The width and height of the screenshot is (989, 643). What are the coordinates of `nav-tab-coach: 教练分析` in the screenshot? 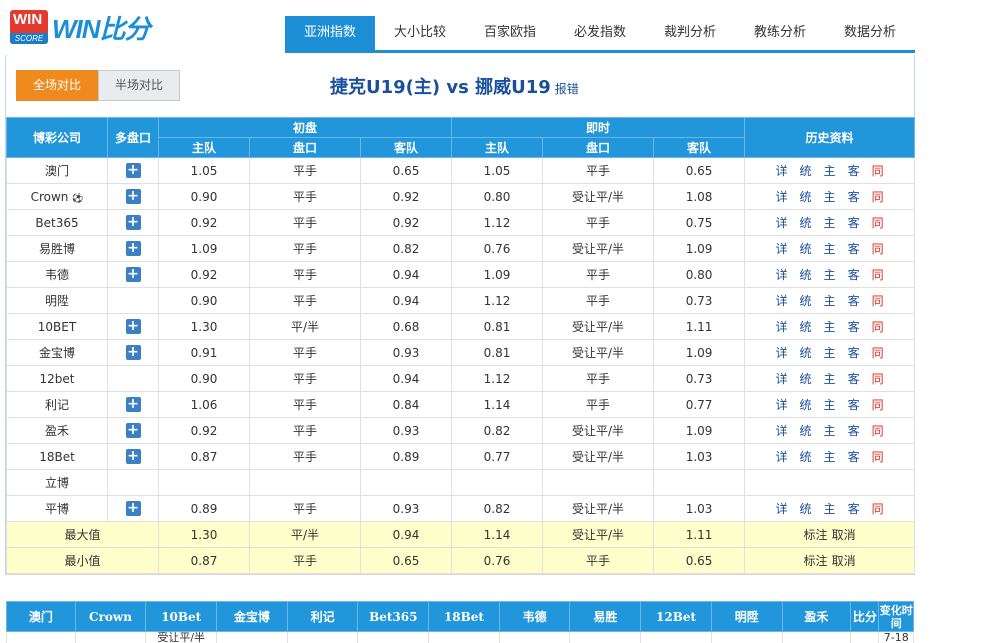 It's located at (780, 33).